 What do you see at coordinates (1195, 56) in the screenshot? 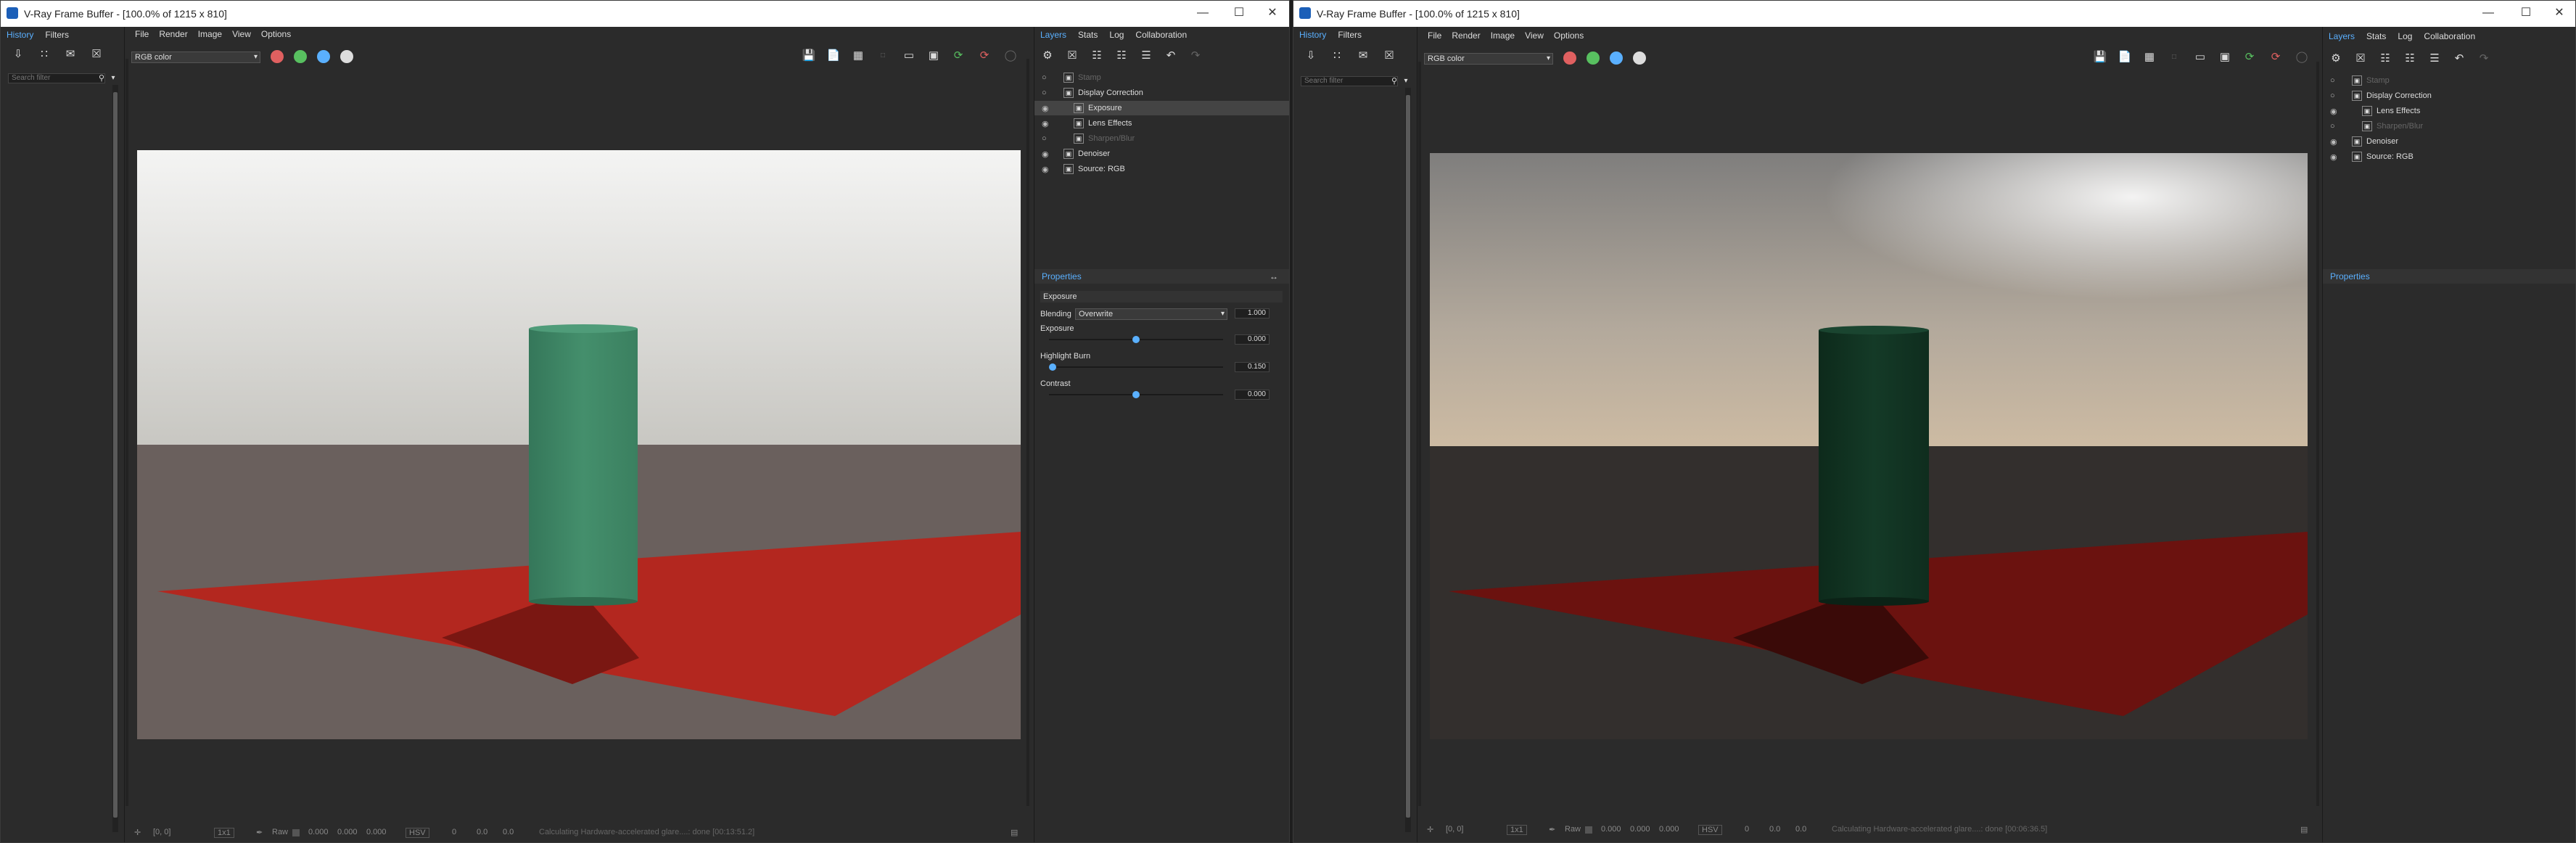
I see `redo-icon: ↷` at bounding box center [1195, 56].